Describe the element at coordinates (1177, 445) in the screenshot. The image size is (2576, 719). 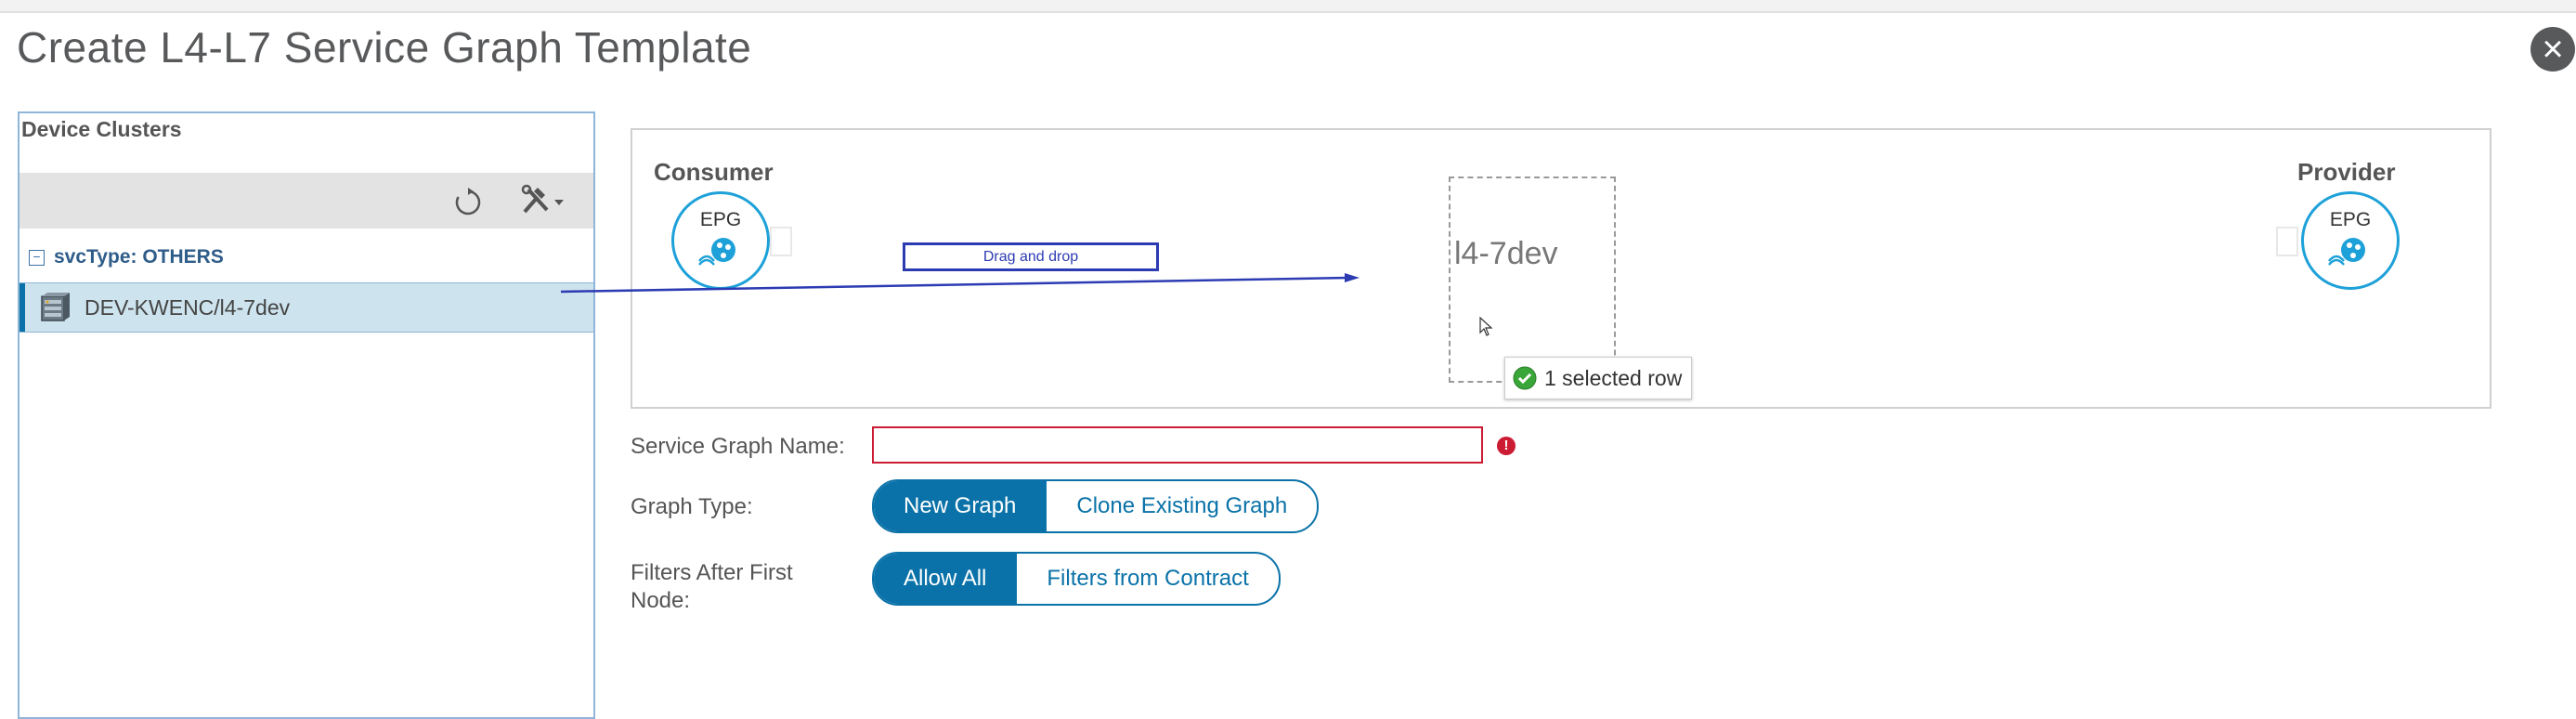
I see `service-graph-name-input` at that location.